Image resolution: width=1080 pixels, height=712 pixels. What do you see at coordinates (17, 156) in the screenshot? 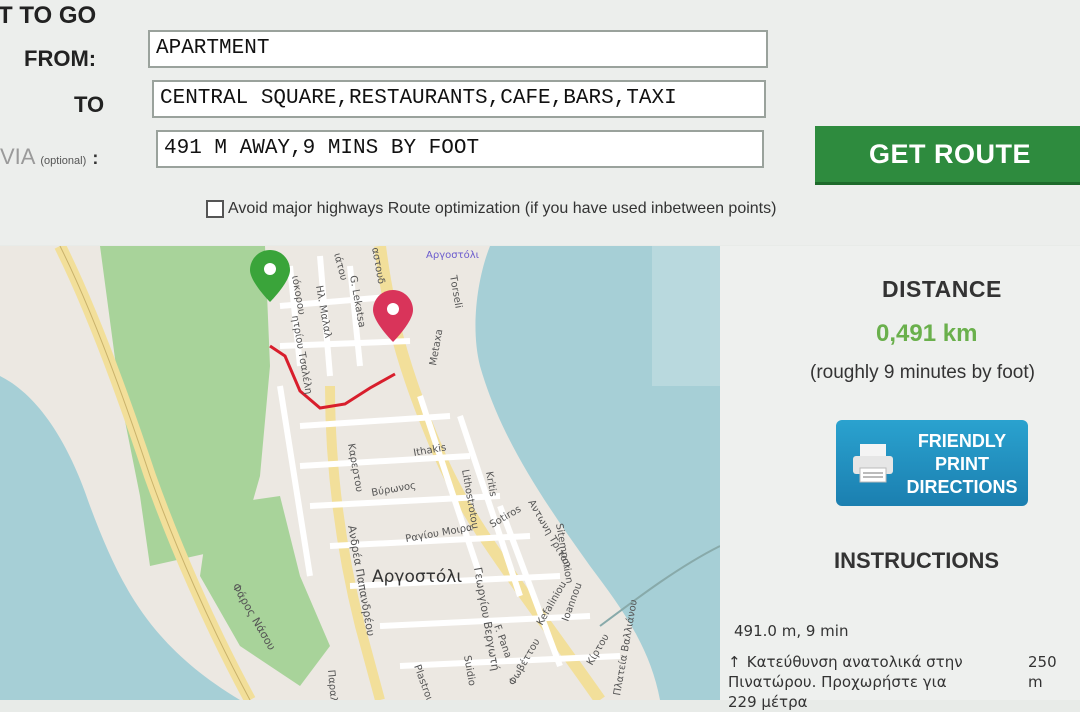
I see `via-label-text: VIA` at bounding box center [17, 156].